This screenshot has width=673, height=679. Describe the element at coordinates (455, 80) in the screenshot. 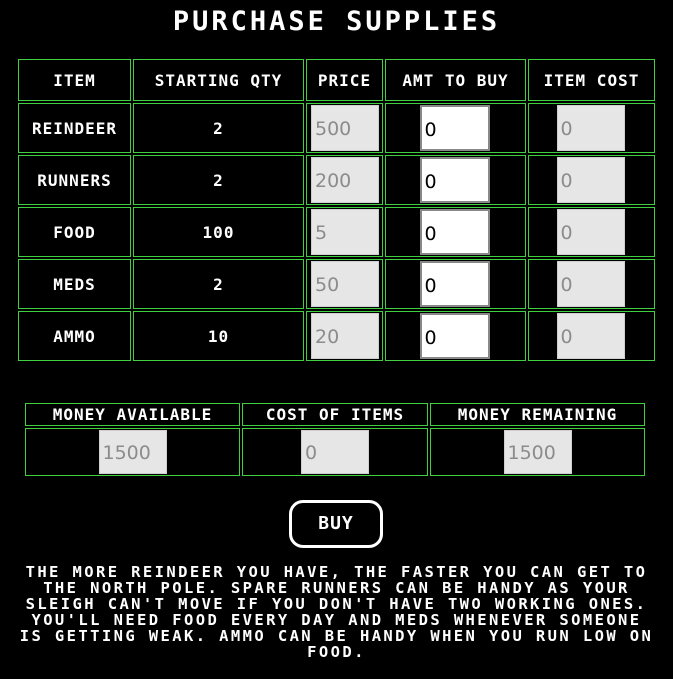

I see `header-amt-to-buy: AMT TO BUY` at that location.